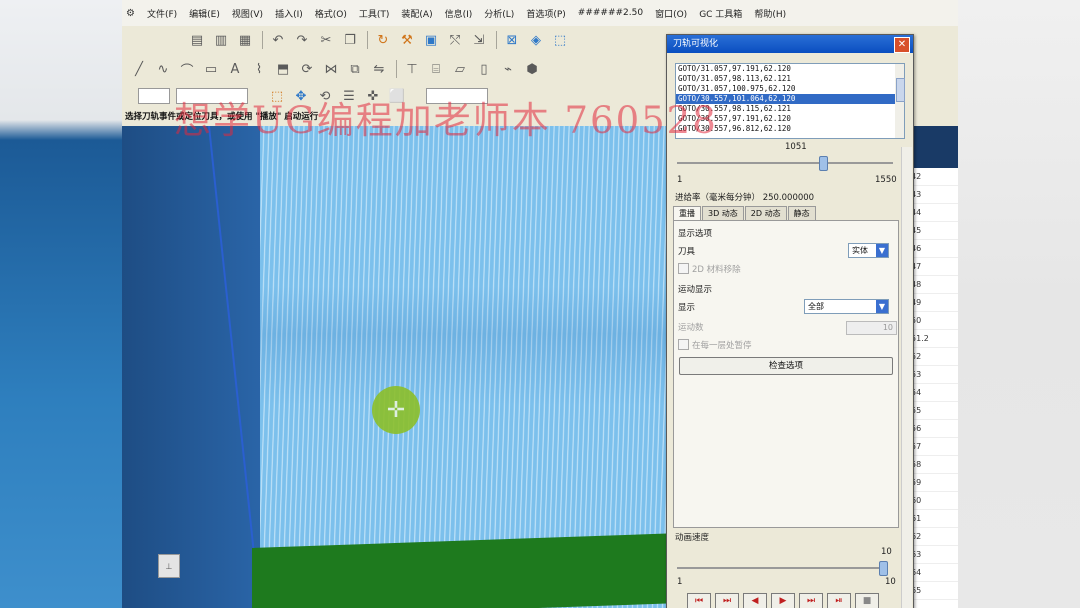 This screenshot has height=608, width=1080. Describe the element at coordinates (785, 163) in the screenshot. I see `position-slider` at that location.